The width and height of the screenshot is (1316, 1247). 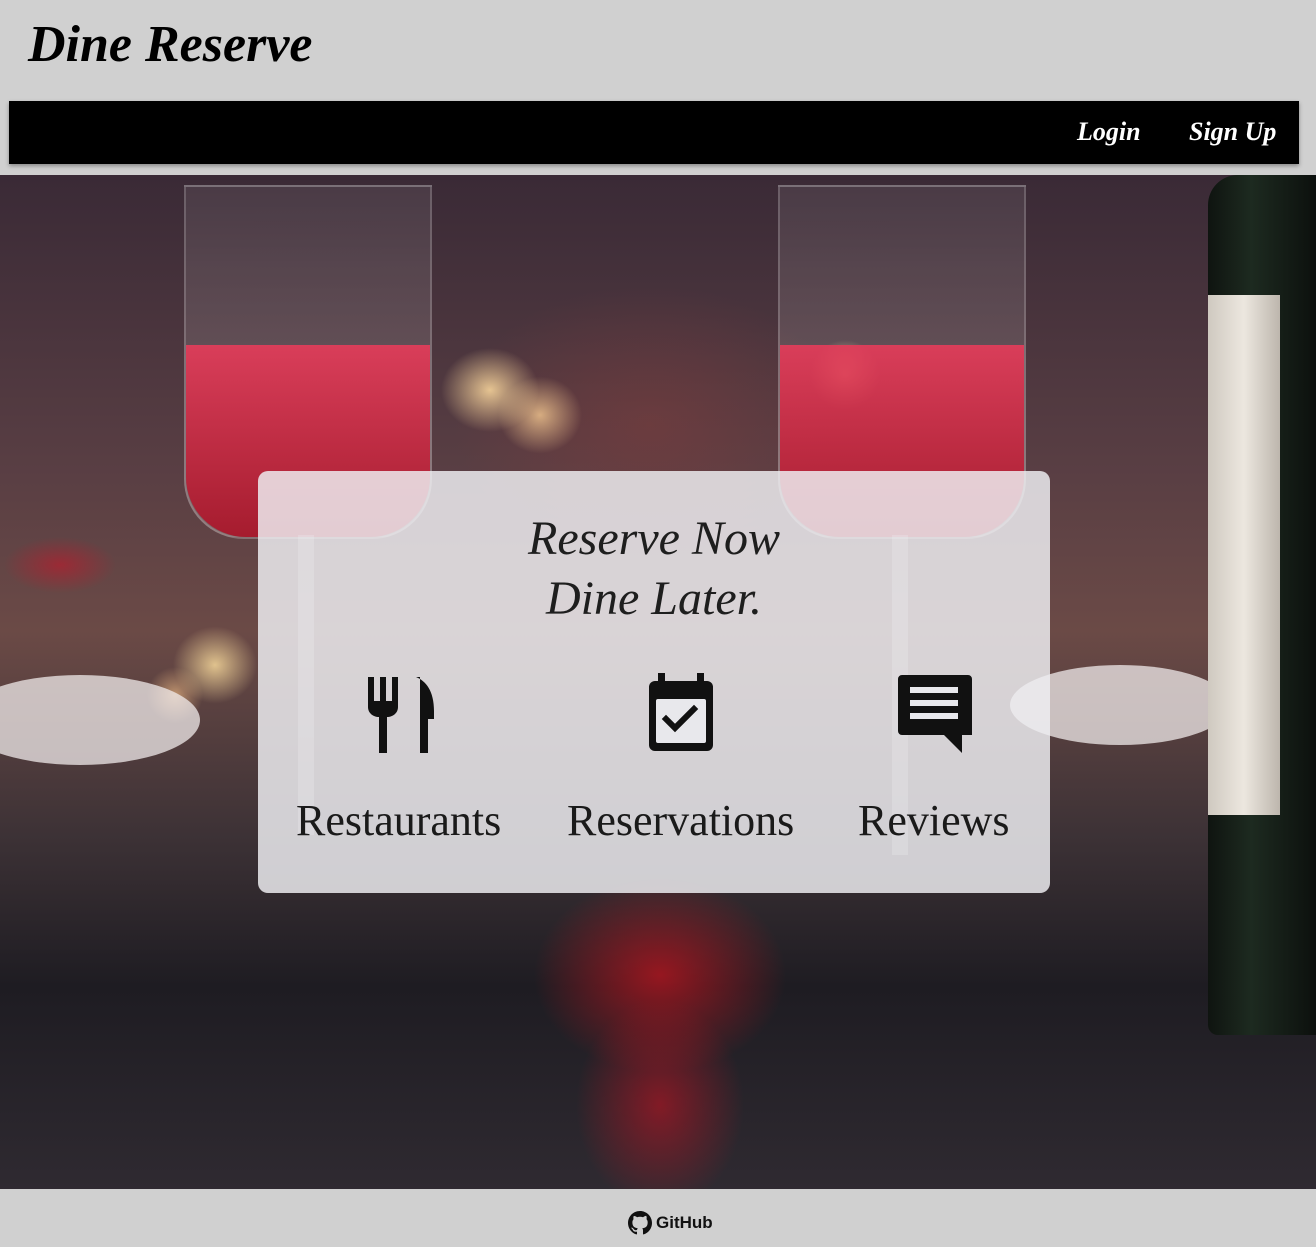 What do you see at coordinates (681, 820) in the screenshot?
I see `feature-label-reservations: Reservations` at bounding box center [681, 820].